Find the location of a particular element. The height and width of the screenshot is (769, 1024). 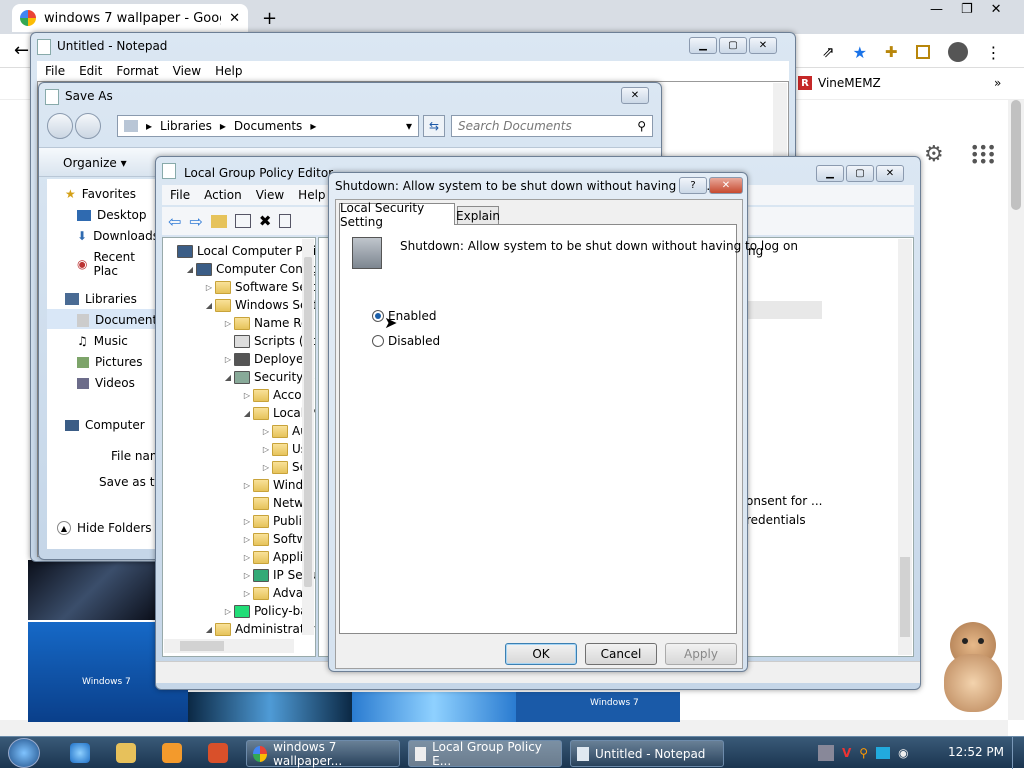

apps-grid-icon: ••• ••• ••• is located at coordinates (983, 155).